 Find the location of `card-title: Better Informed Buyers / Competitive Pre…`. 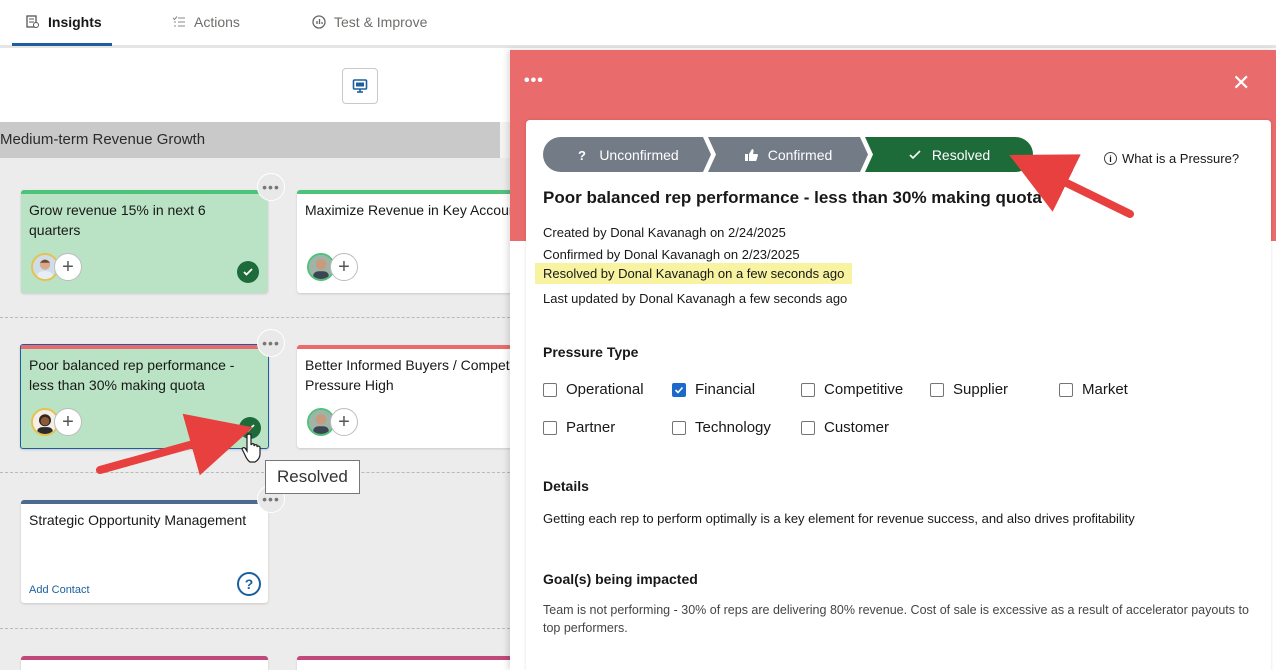

card-title: Better Informed Buyers / Competitive Pre… is located at coordinates (407, 375).